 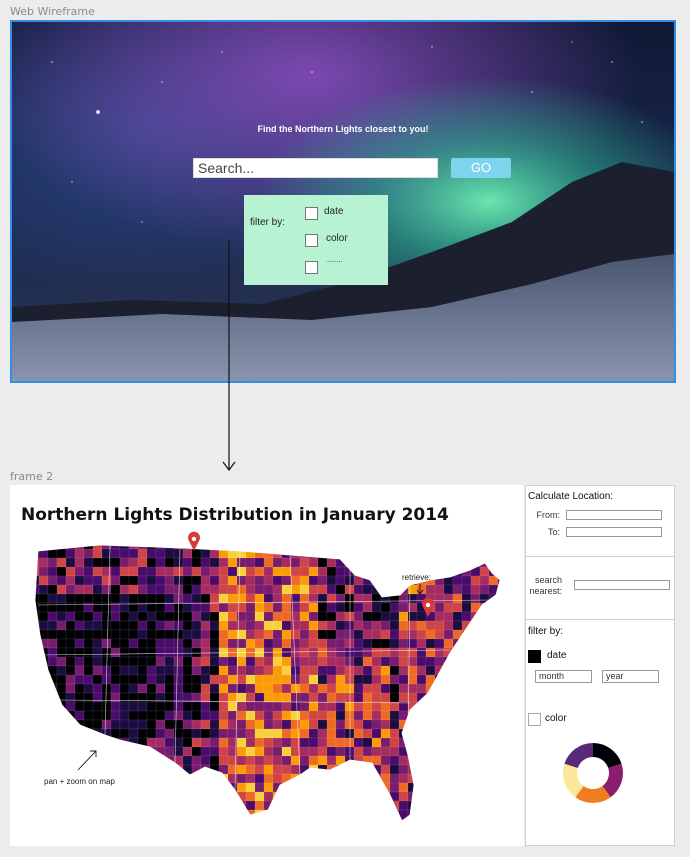 I want to click on search-nearest-label-2: nearest:, so click(x=545, y=591).